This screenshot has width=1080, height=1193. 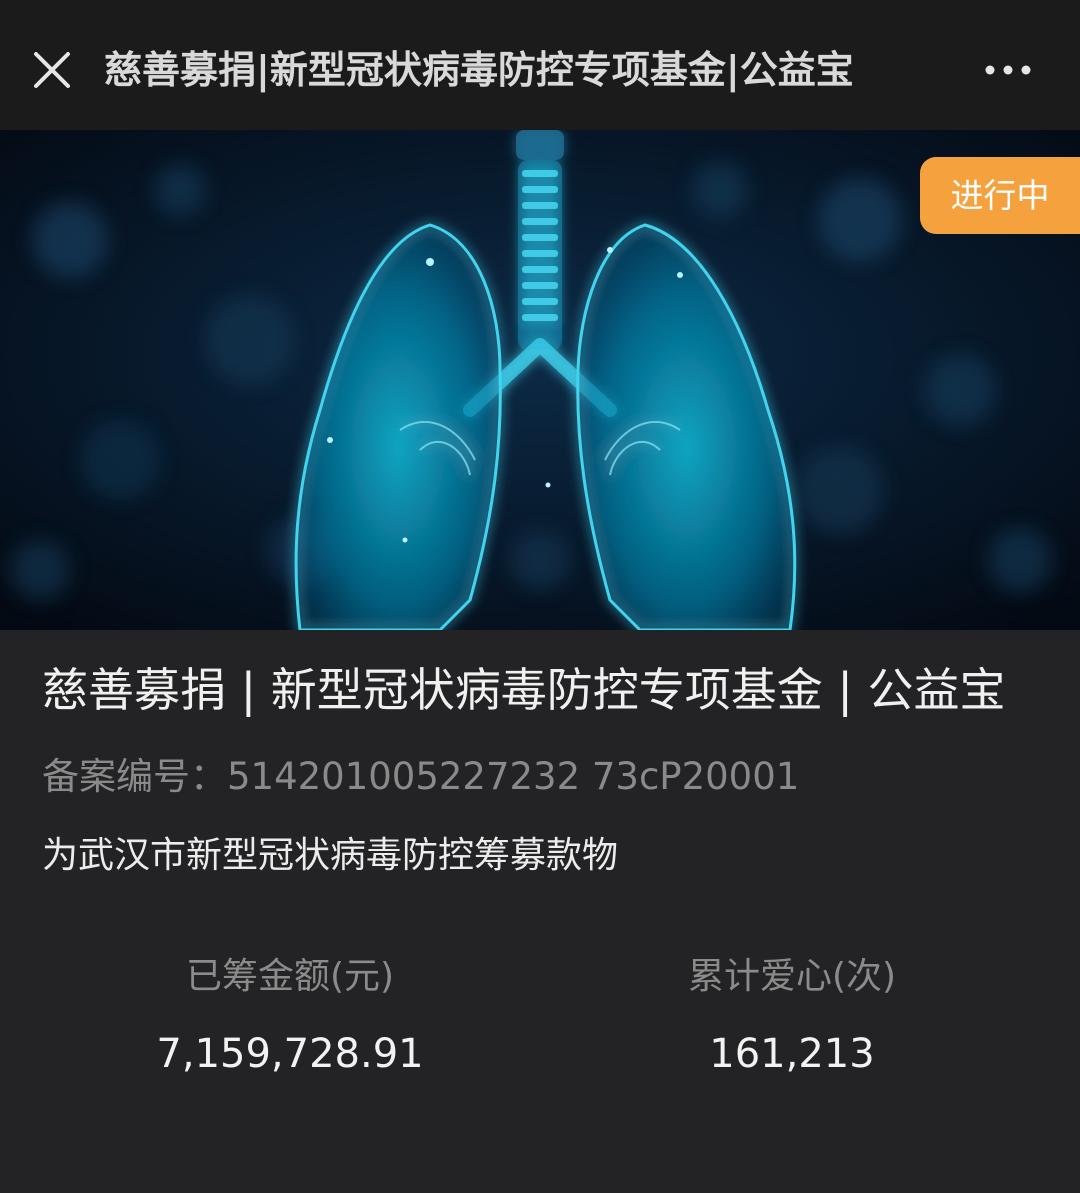 I want to click on raised-amount-label: 已筹金额(元), so click(x=290, y=976).